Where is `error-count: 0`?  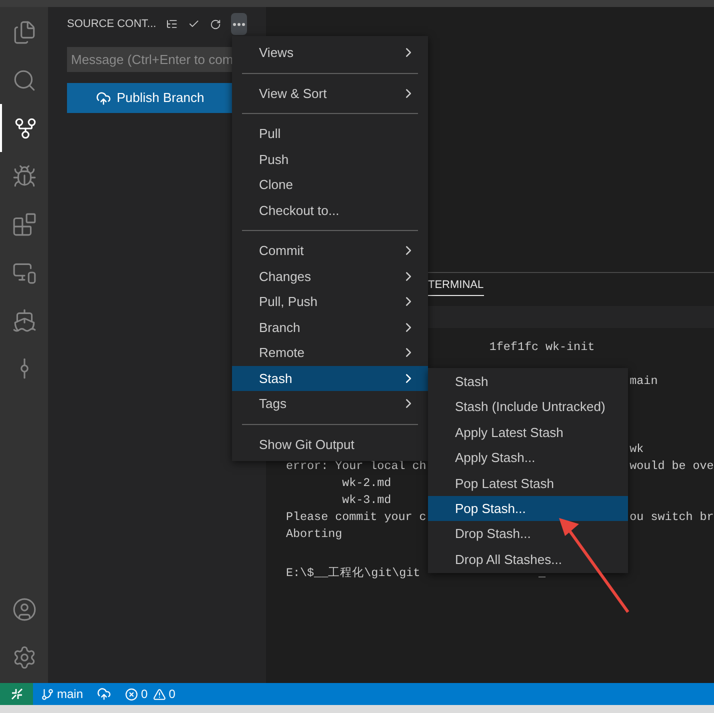
error-count: 0 is located at coordinates (144, 694).